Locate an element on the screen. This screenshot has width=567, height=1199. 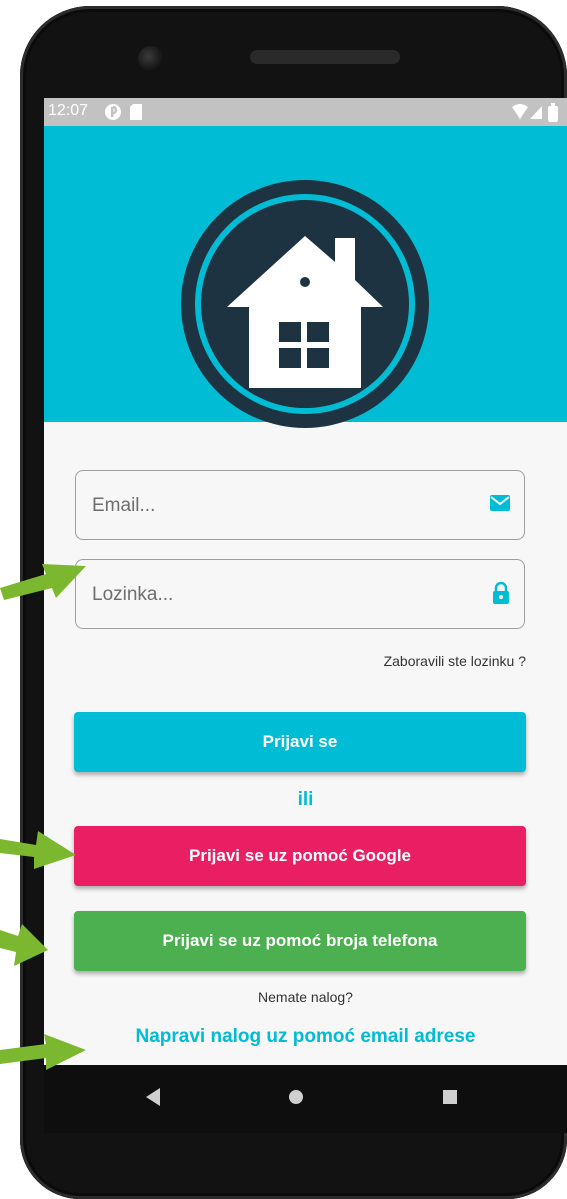
recents-icon is located at coordinates (450, 1097).